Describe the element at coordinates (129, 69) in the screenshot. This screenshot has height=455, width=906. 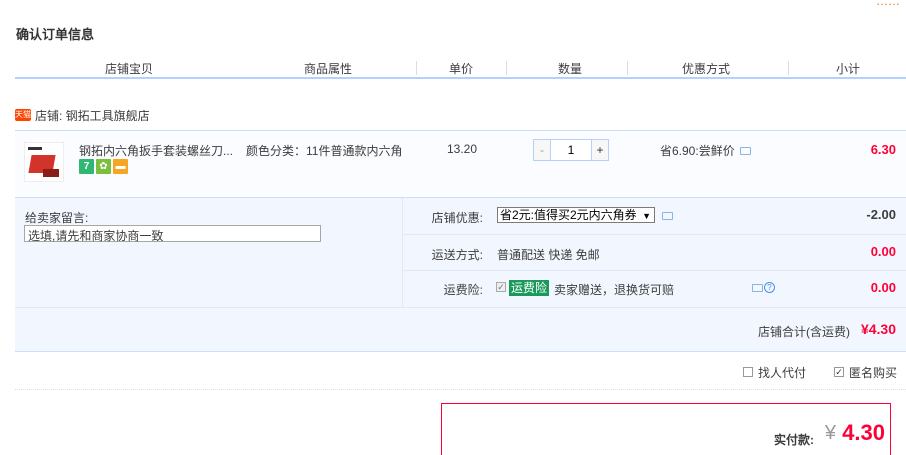
I see `column-header-item: 店铺宝贝` at that location.